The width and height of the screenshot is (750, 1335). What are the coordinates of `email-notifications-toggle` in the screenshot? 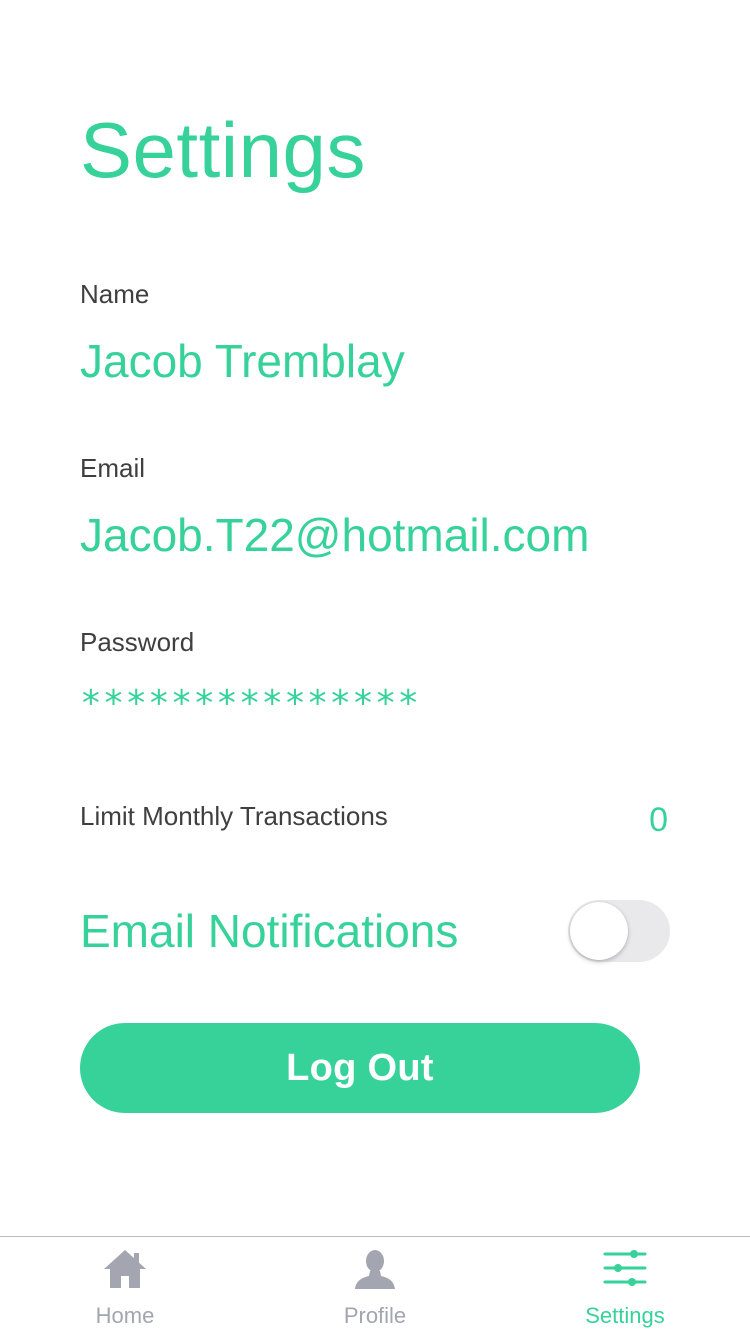 It's located at (619, 931).